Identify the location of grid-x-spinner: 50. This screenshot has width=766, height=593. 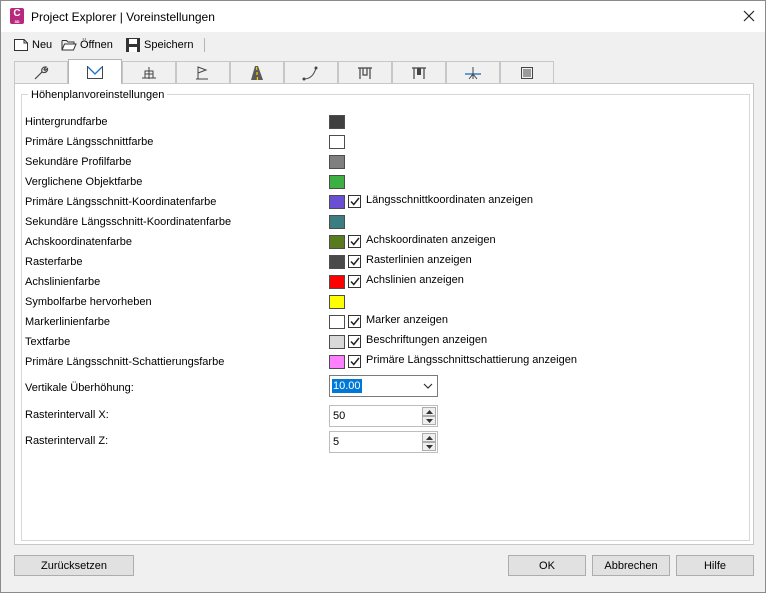
(383, 416).